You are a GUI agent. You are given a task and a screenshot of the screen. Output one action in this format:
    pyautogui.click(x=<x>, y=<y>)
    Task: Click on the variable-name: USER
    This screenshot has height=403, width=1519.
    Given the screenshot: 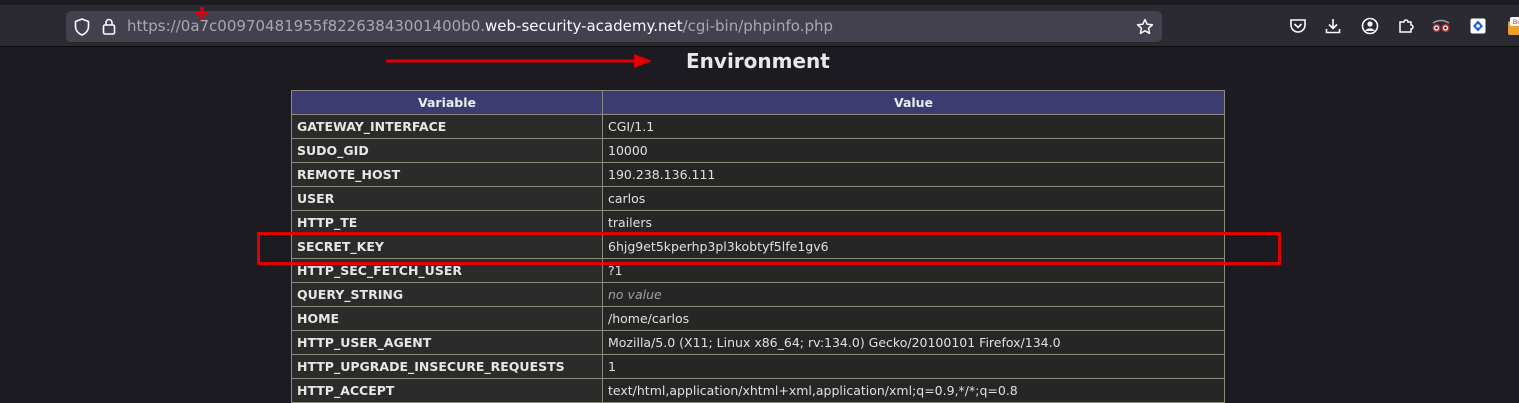 What is the action you would take?
    pyautogui.click(x=447, y=198)
    